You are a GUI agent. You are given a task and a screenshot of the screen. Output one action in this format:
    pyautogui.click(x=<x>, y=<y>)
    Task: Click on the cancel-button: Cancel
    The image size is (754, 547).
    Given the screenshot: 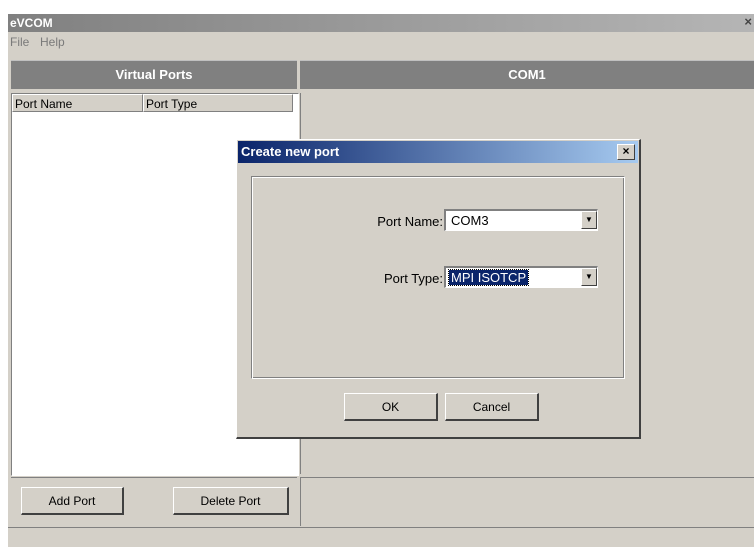 What is the action you would take?
    pyautogui.click(x=492, y=407)
    